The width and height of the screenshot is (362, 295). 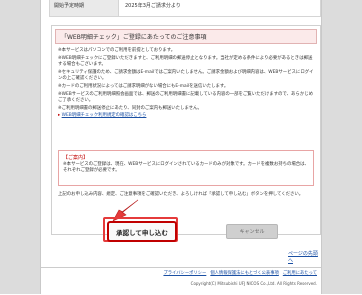 I want to click on terms-link: WEB明細チェック利用規定の確認はこちら, so click(x=104, y=115).